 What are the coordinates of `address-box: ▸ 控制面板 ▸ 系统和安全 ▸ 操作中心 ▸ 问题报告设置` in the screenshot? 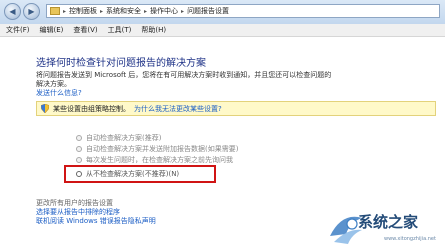 It's located at (243, 11).